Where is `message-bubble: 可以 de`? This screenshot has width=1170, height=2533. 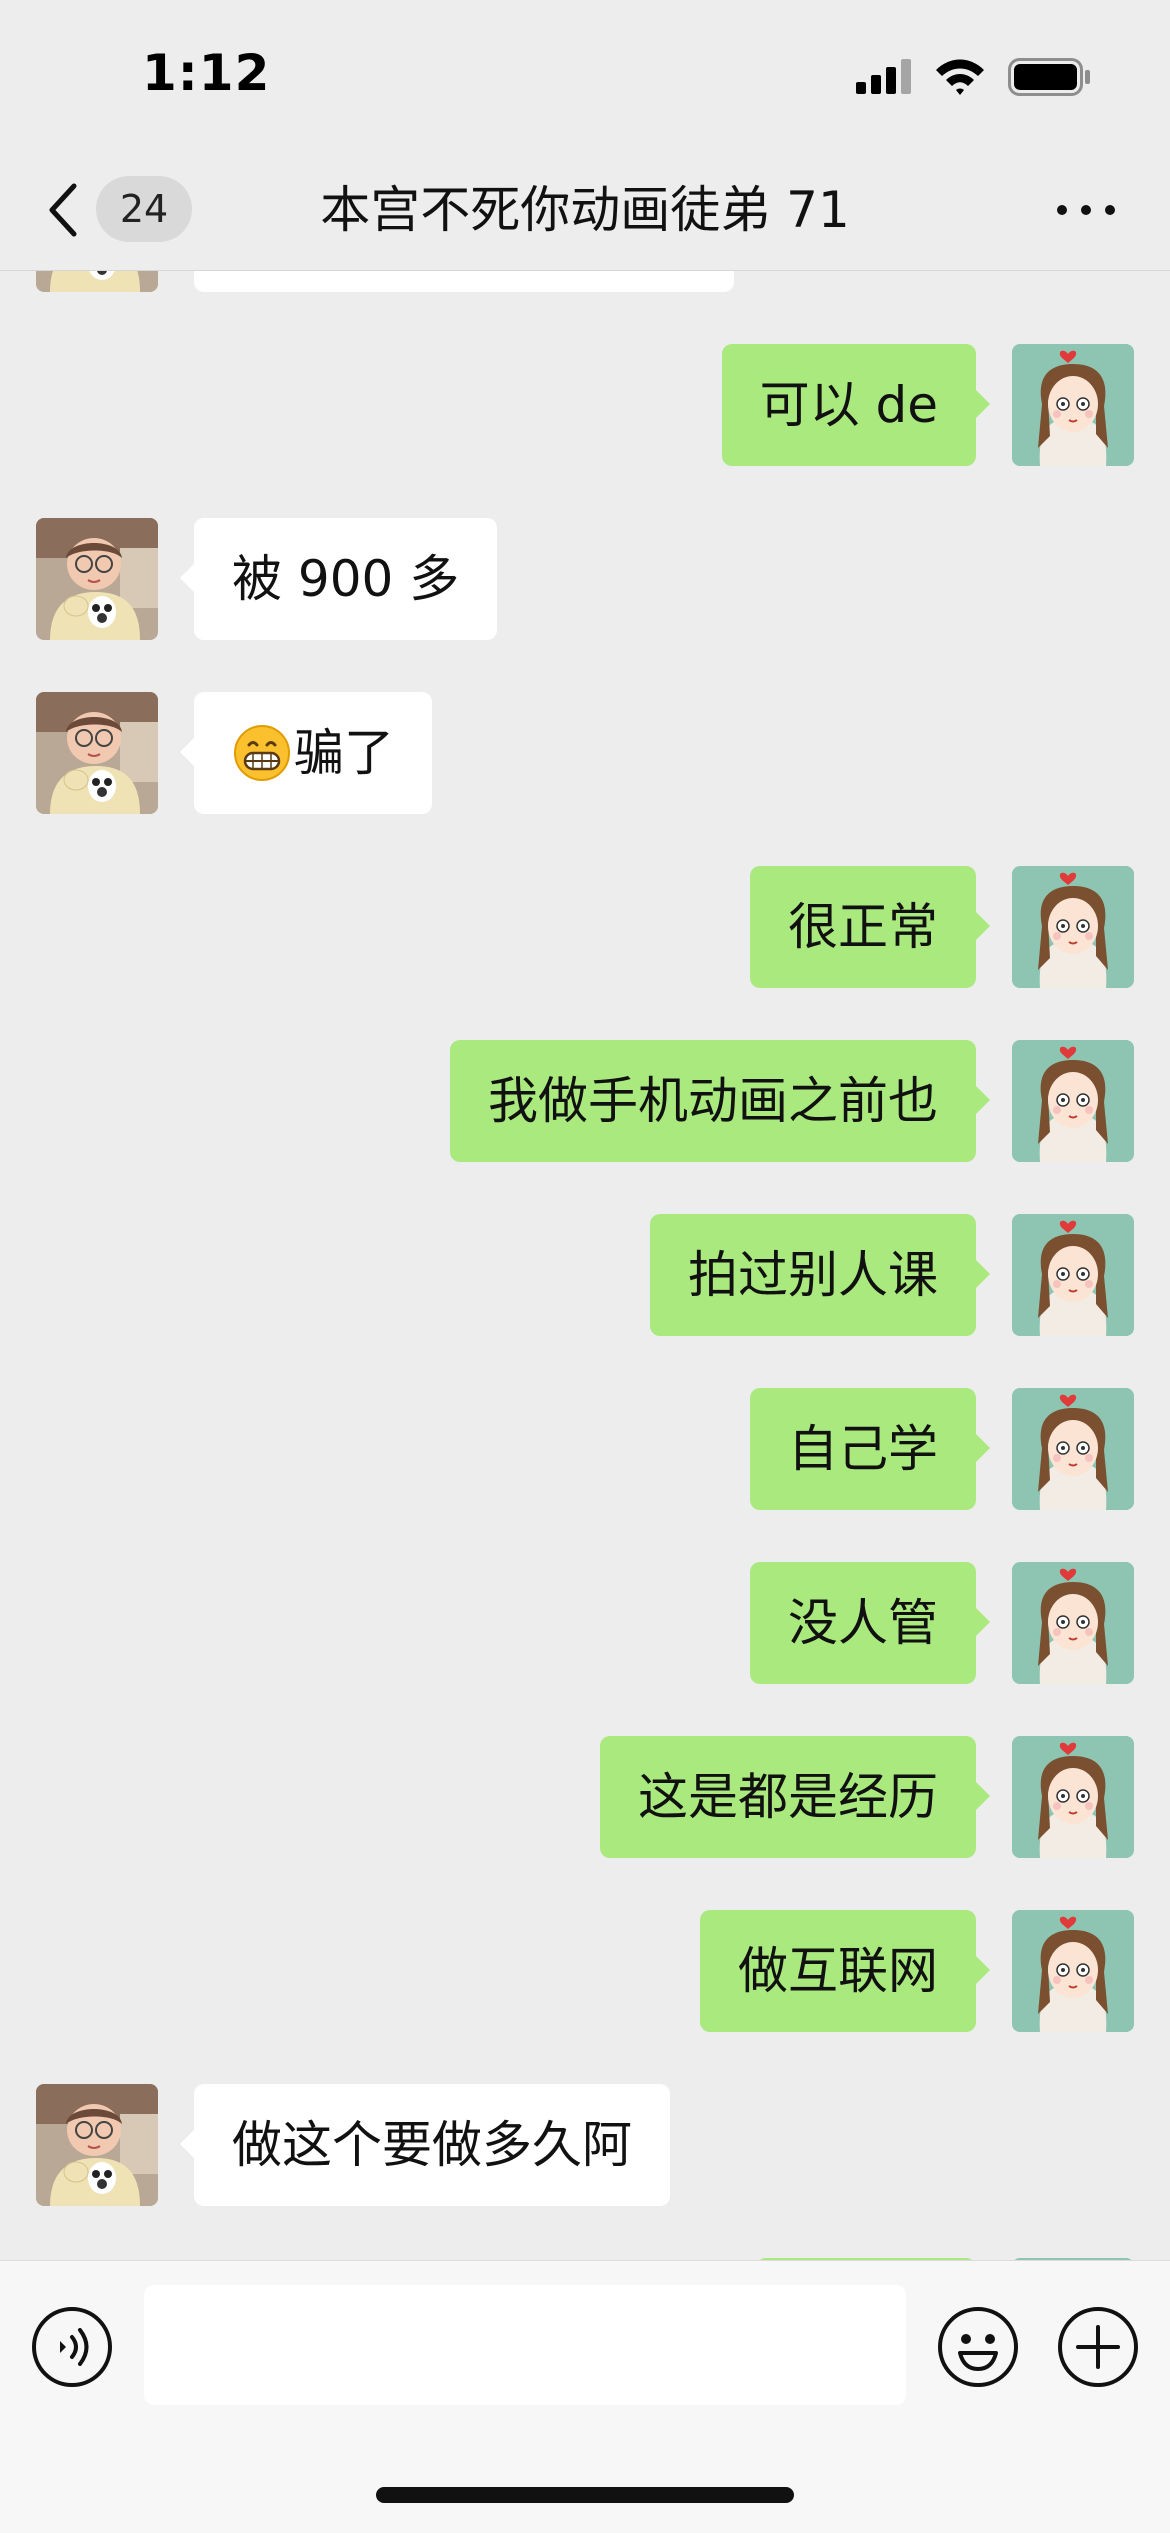
message-bubble: 可以 de is located at coordinates (856, 405).